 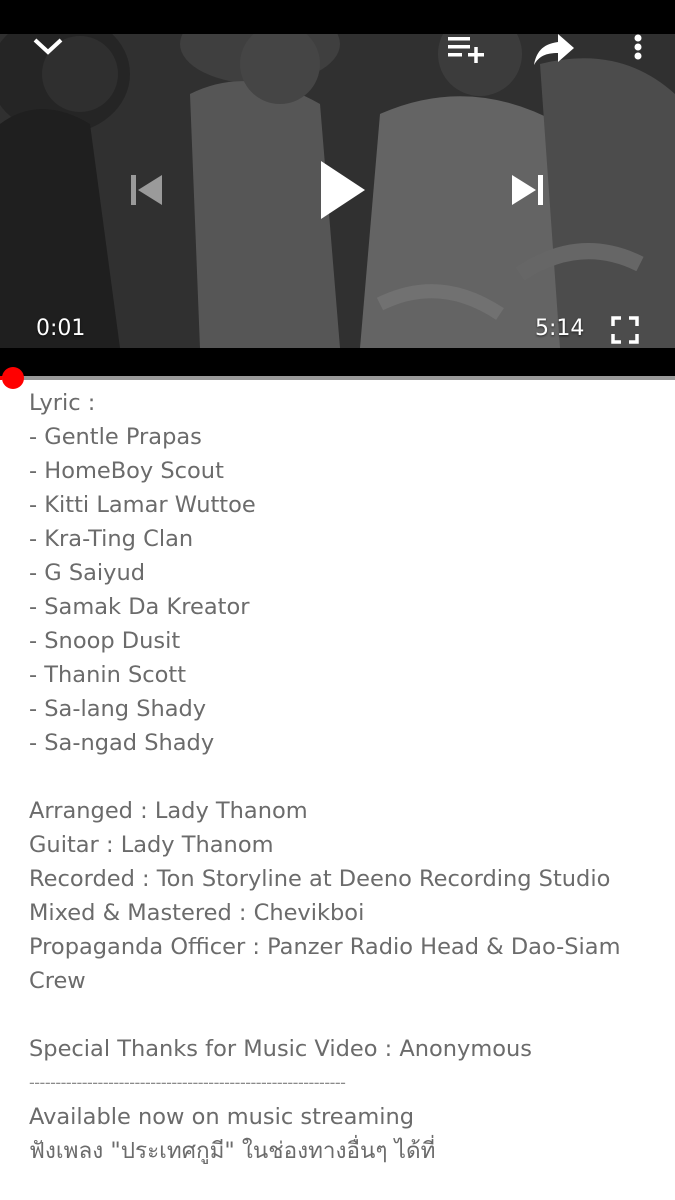 What do you see at coordinates (554, 50) in the screenshot?
I see `share-arrow-icon` at bounding box center [554, 50].